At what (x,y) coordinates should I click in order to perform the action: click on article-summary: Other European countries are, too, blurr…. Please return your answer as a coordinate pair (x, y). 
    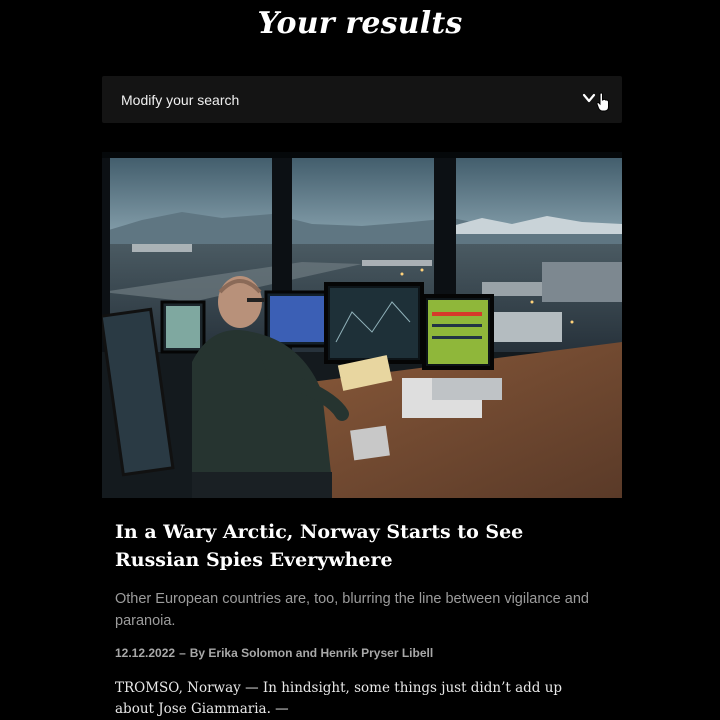
    Looking at the image, I should click on (352, 610).